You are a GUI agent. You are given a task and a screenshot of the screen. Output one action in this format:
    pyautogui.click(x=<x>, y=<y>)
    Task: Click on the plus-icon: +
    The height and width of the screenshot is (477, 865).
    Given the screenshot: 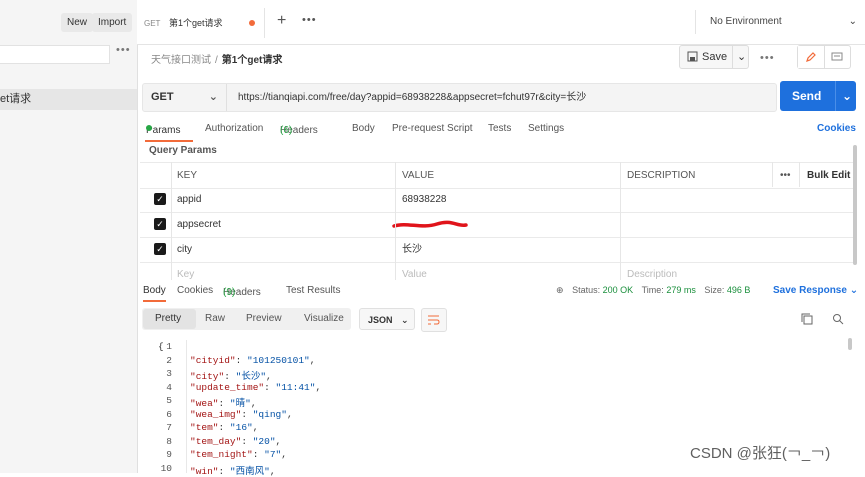 What is the action you would take?
    pyautogui.click(x=281, y=21)
    